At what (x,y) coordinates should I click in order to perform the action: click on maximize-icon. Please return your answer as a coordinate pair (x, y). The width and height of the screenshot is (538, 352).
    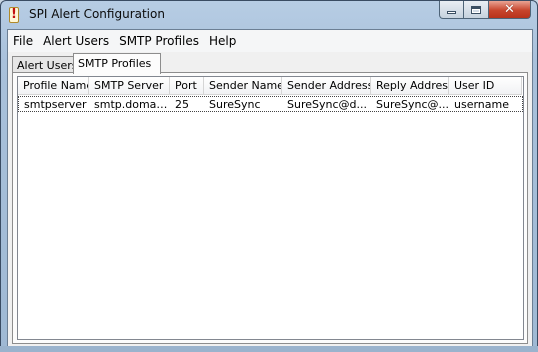
    Looking at the image, I should click on (476, 9).